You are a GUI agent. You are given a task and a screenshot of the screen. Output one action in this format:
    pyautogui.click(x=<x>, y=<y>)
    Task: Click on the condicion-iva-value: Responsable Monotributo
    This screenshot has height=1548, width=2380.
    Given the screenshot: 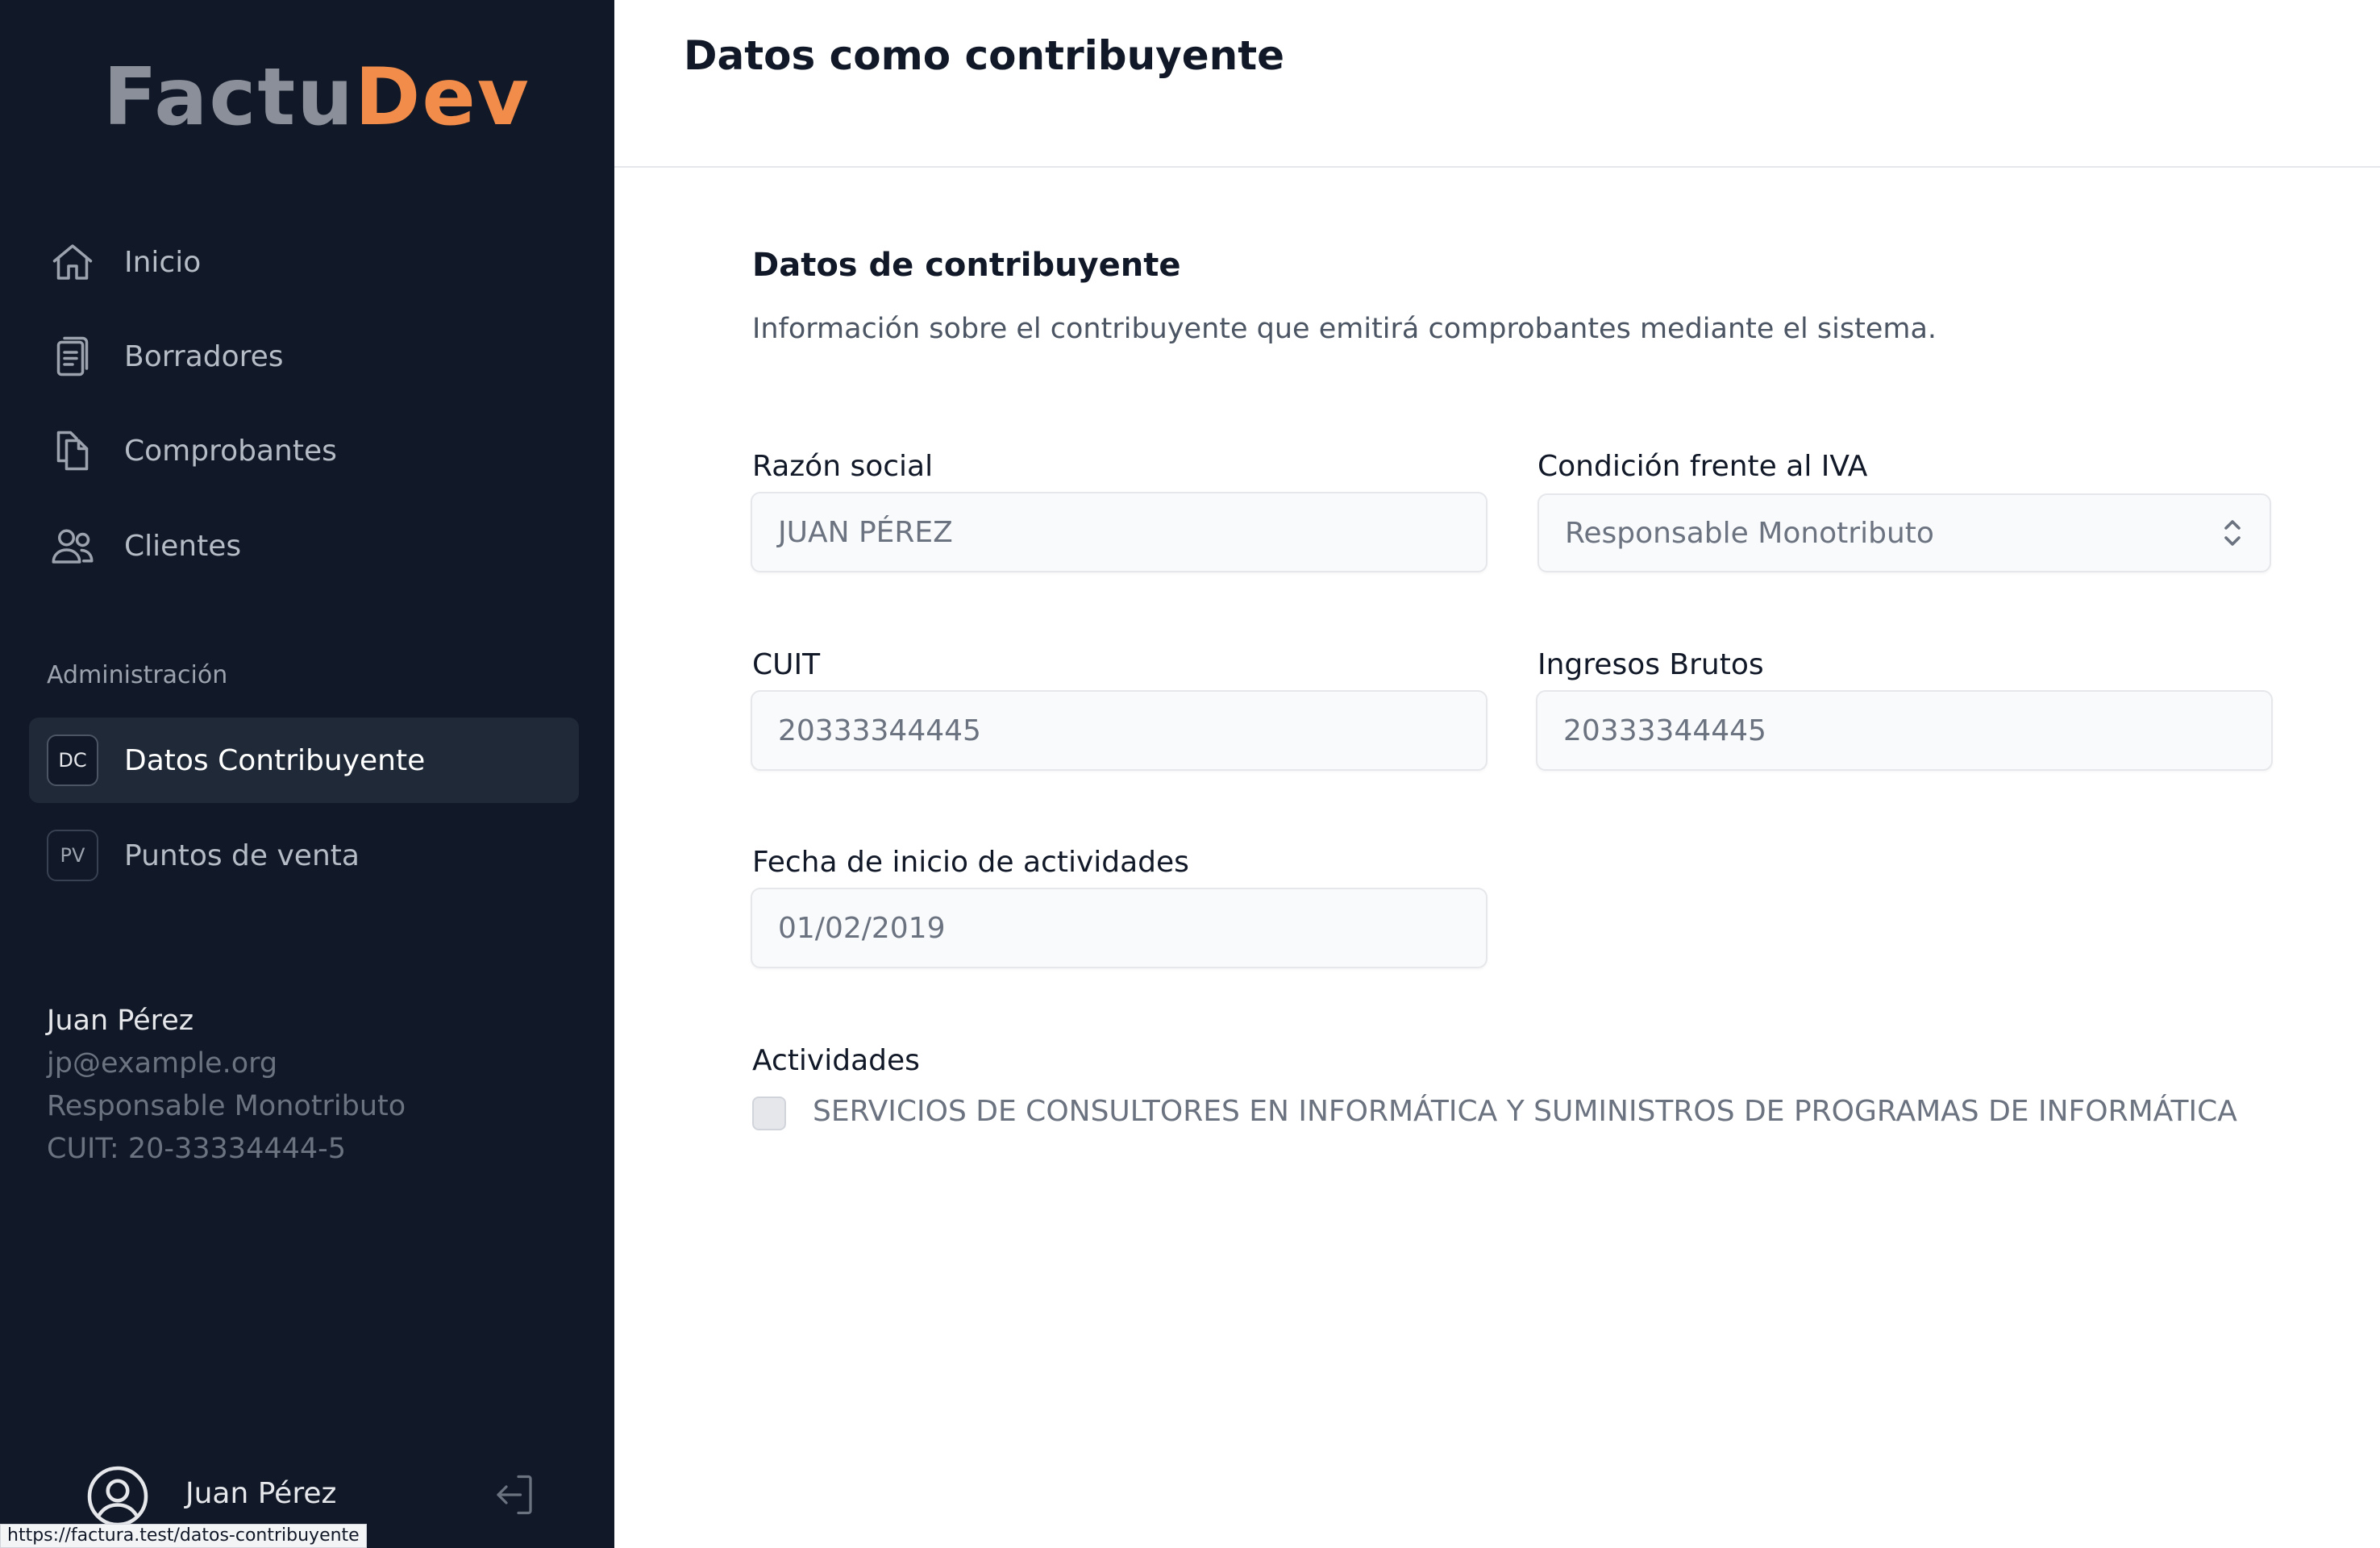 What is the action you would take?
    pyautogui.click(x=1750, y=533)
    